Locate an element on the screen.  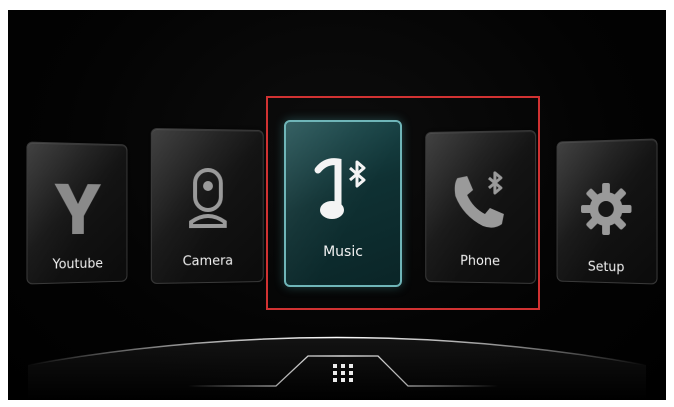
tile-label-camera: Camera is located at coordinates (208, 261).